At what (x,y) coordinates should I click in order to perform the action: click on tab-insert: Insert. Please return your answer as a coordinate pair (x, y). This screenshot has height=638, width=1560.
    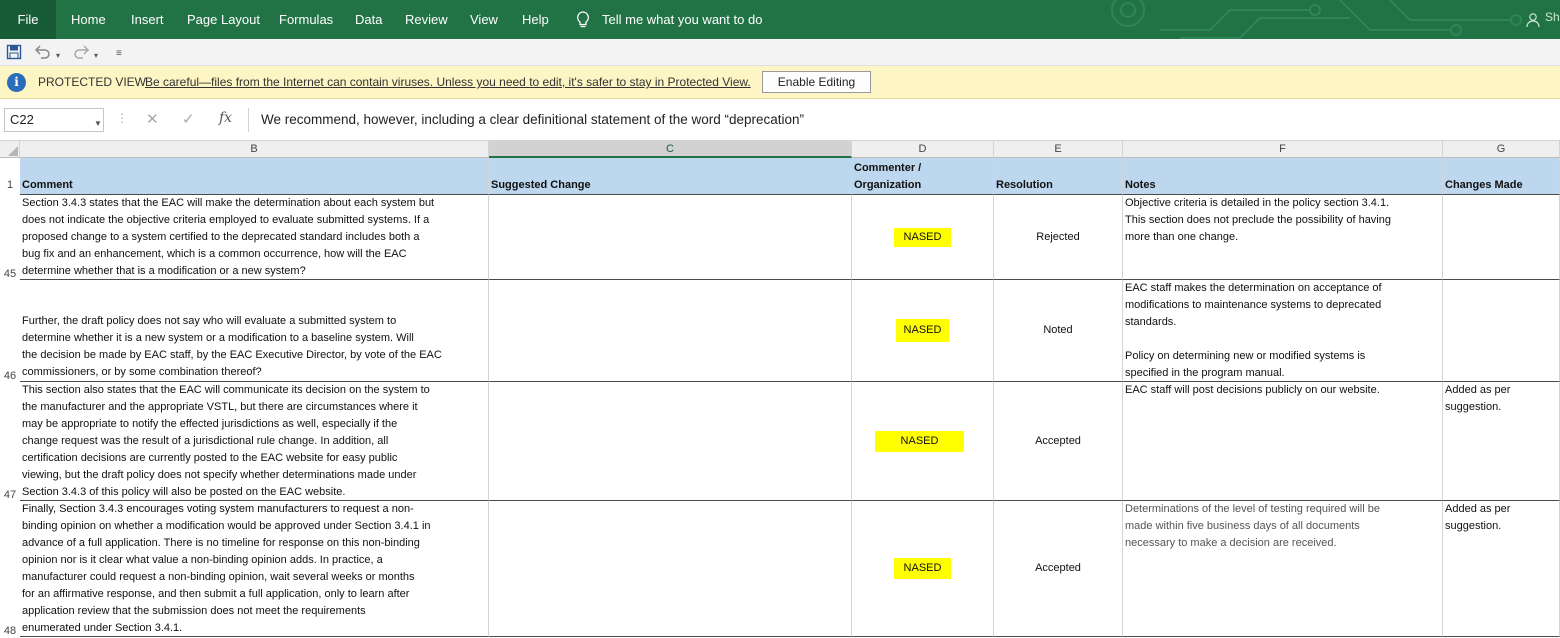
    Looking at the image, I should click on (147, 19).